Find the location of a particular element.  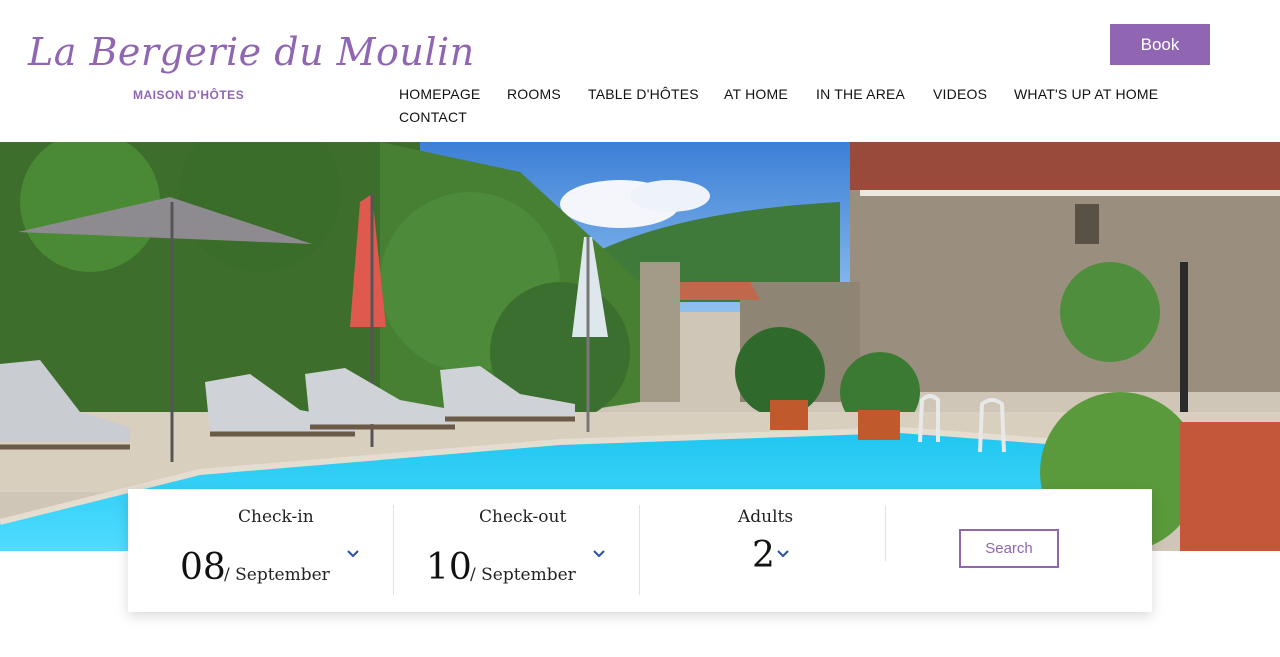

checkout-month: / September is located at coordinates (523, 575).